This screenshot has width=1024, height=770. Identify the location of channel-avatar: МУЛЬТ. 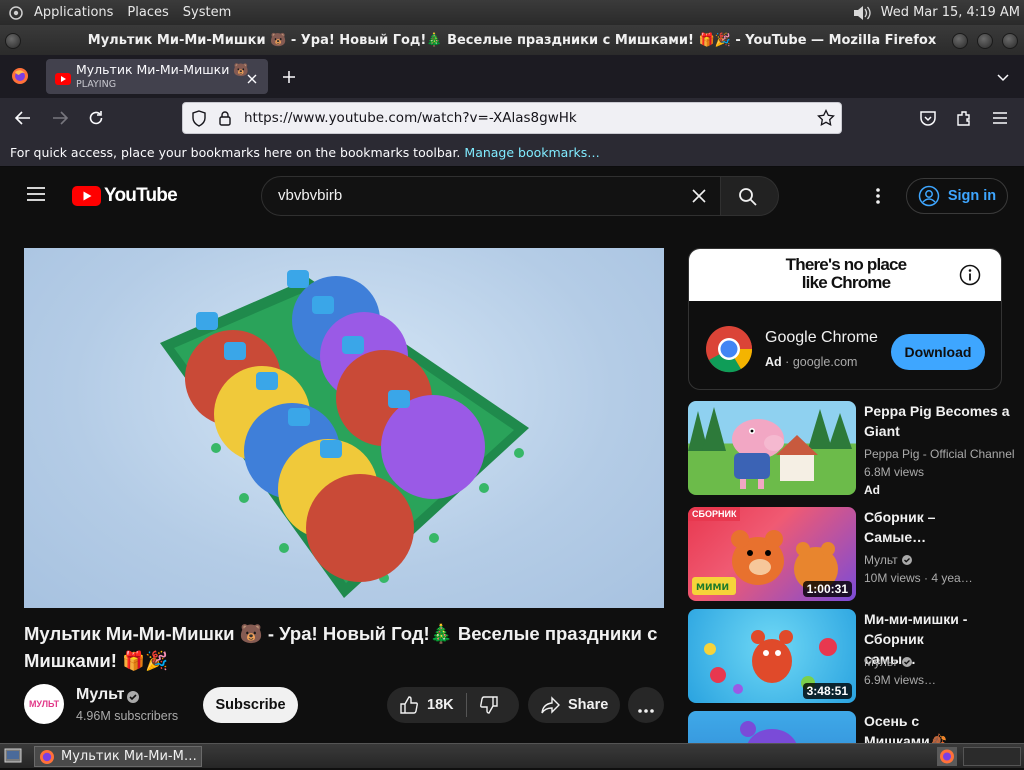
(44, 704).